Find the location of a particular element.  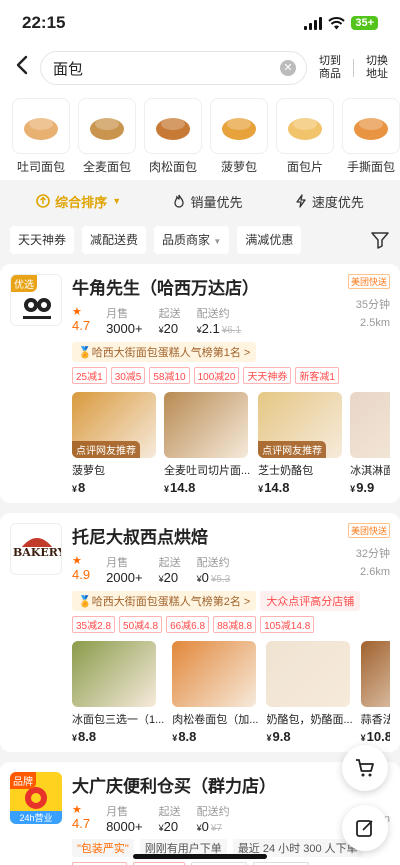

product-name: 菠萝包 is located at coordinates (88, 471).